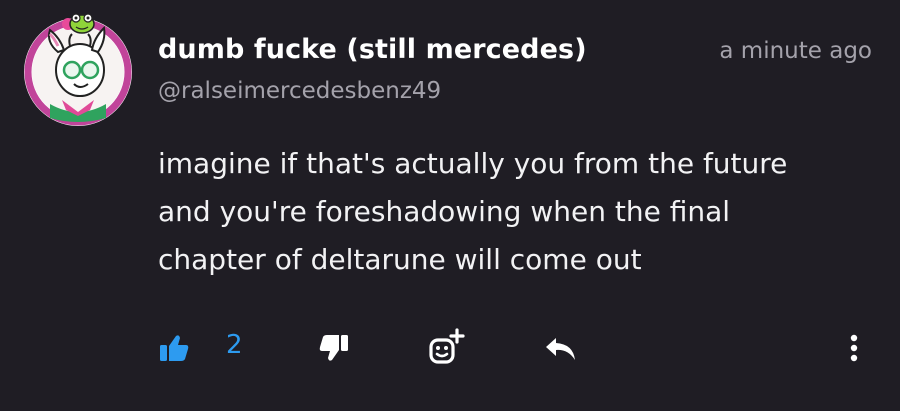 This screenshot has width=900, height=411. I want to click on thumbs-up-icon, so click(174, 348).